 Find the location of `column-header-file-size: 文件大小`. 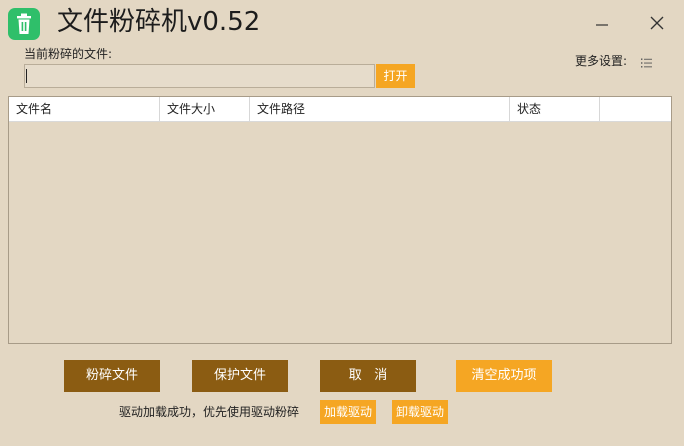

column-header-file-size: 文件大小 is located at coordinates (205, 109).